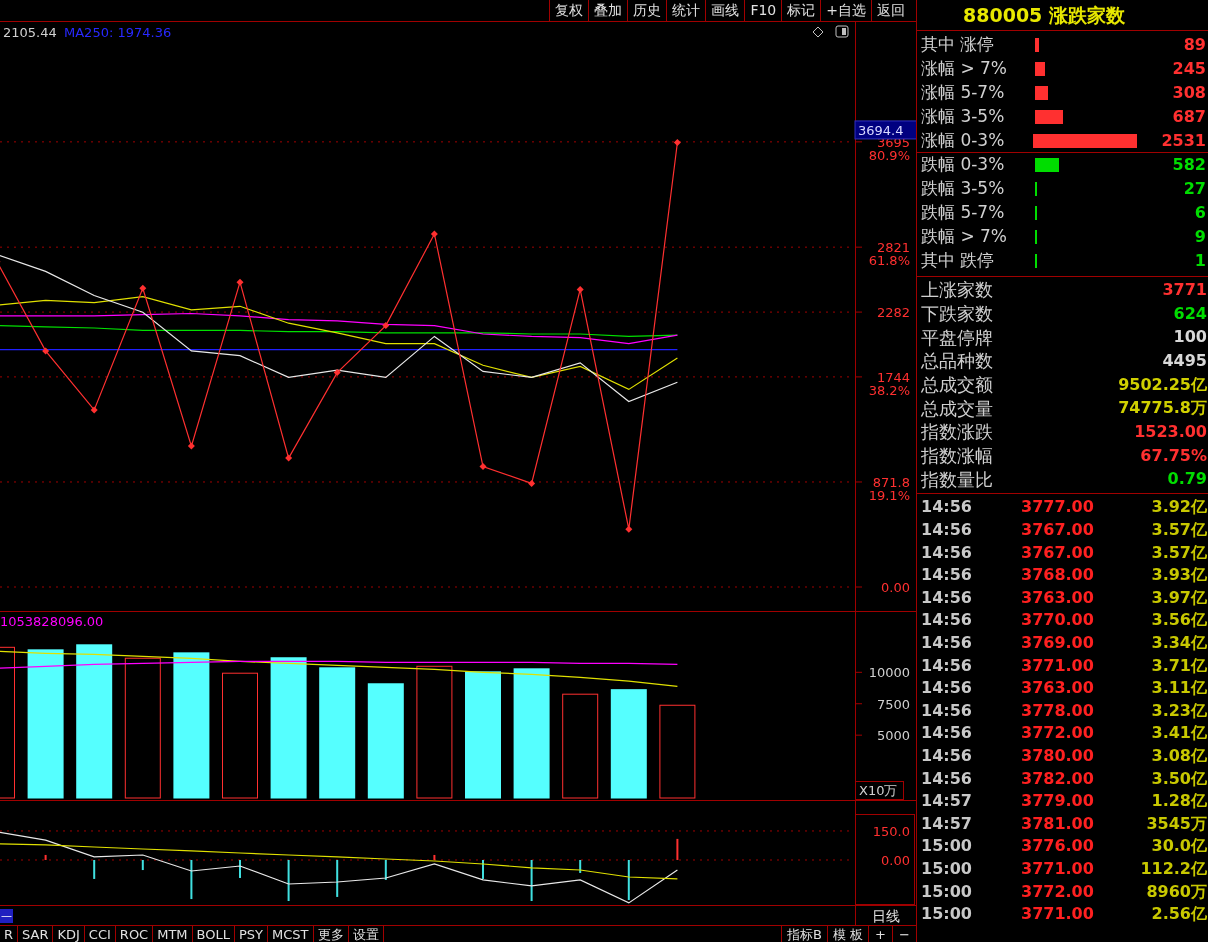  What do you see at coordinates (879, 790) in the screenshot?
I see `unit-label: X10万` at bounding box center [879, 790].